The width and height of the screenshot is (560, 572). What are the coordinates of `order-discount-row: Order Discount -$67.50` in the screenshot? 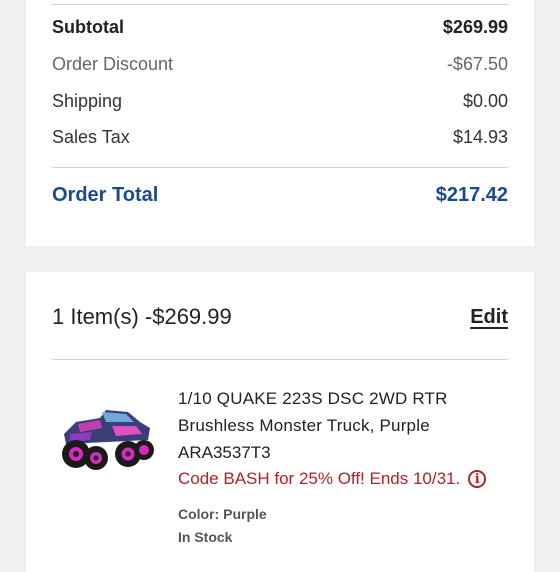 It's located at (280, 64).